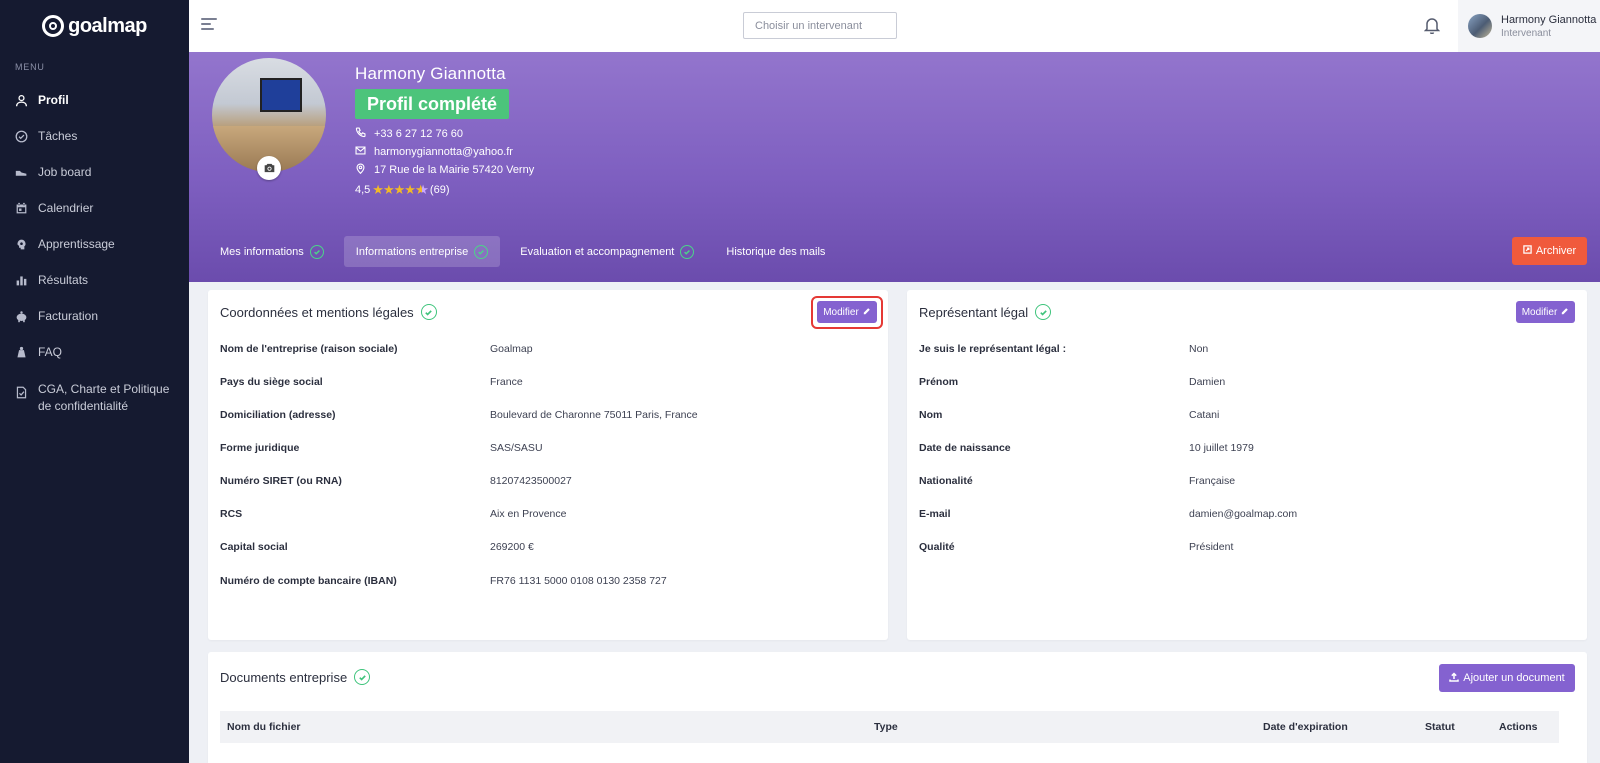  I want to click on list-item: E-mail damien@goalmap.com, so click(1108, 514).